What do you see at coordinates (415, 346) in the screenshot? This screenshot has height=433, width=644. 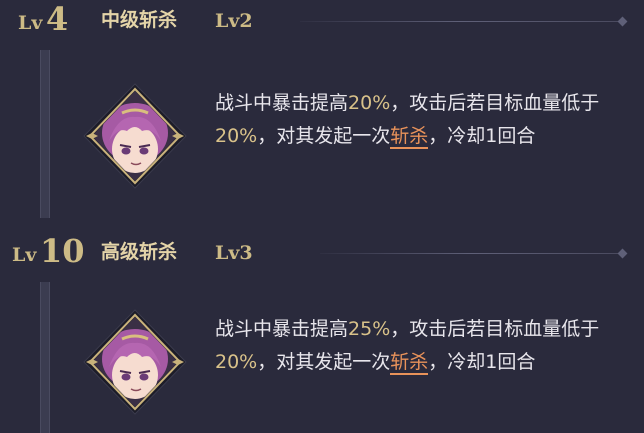 I see `skill-description: 战斗中暴击提高25%，攻击后若目标血量低于 20%，对其发起一次斩杀，冷却1回合` at bounding box center [415, 346].